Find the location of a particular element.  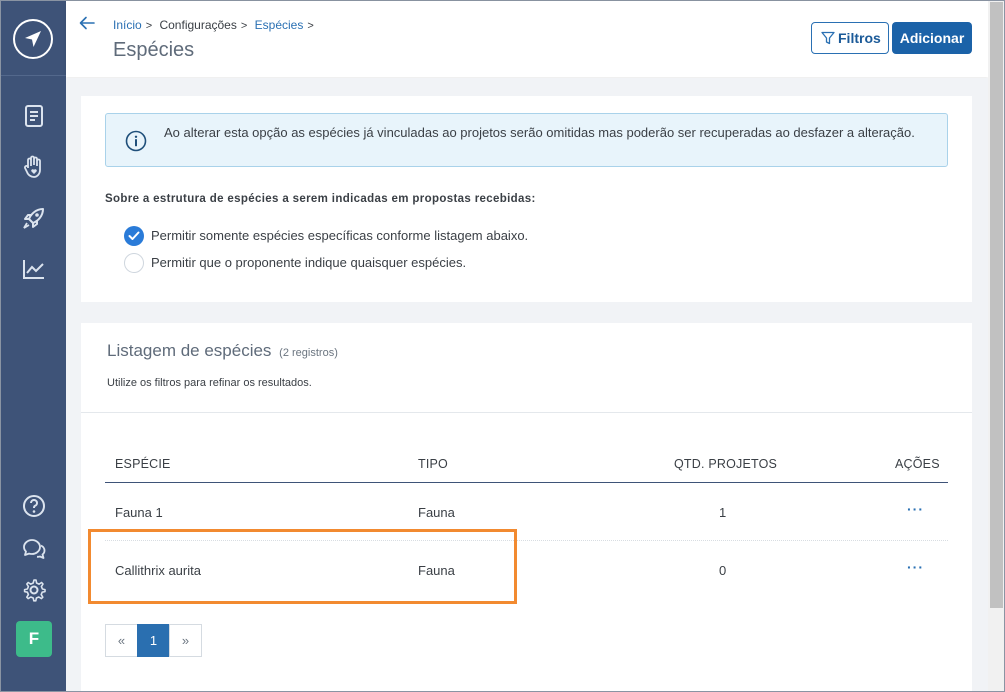

back-arrow-icon is located at coordinates (87, 23).